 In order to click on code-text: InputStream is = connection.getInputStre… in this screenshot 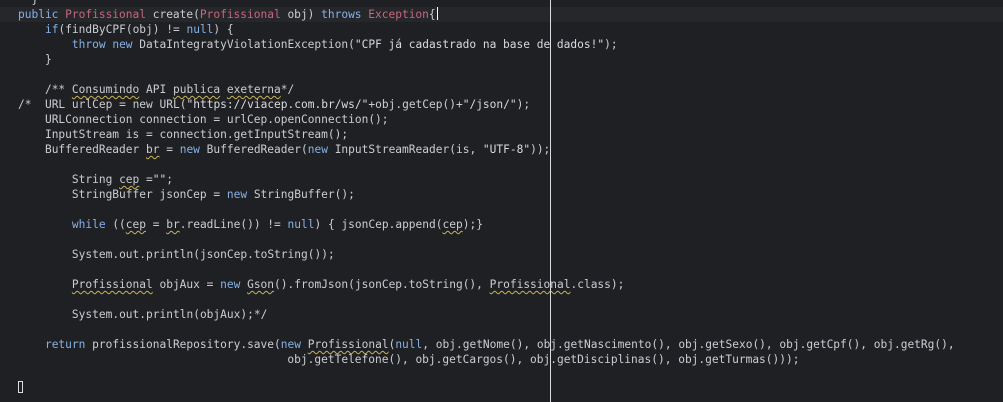, I will do `click(196, 134)`.